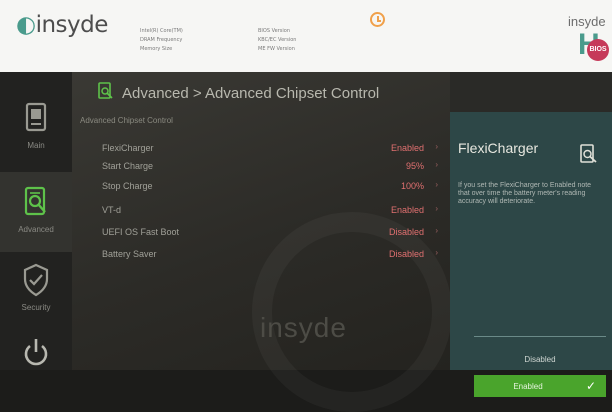 Image resolution: width=612 pixels, height=412 pixels. I want to click on insyde-h2o-bios-logo: insyde H BIOS, so click(585, 38).